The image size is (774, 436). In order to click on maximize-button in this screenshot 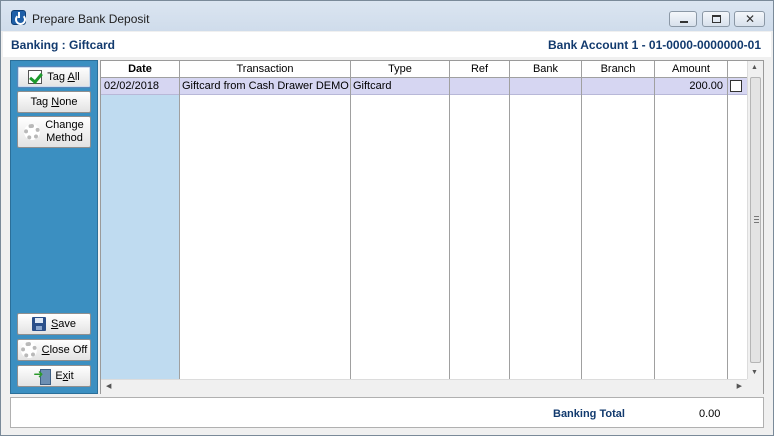, I will do `click(716, 19)`.